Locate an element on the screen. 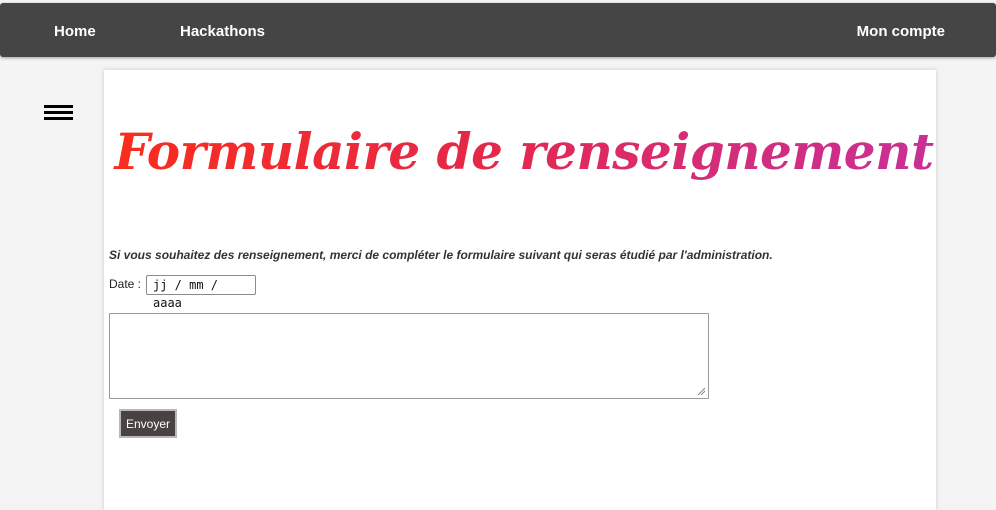 The height and width of the screenshot is (510, 996). date-input: jj / mm / aaaa is located at coordinates (201, 292).